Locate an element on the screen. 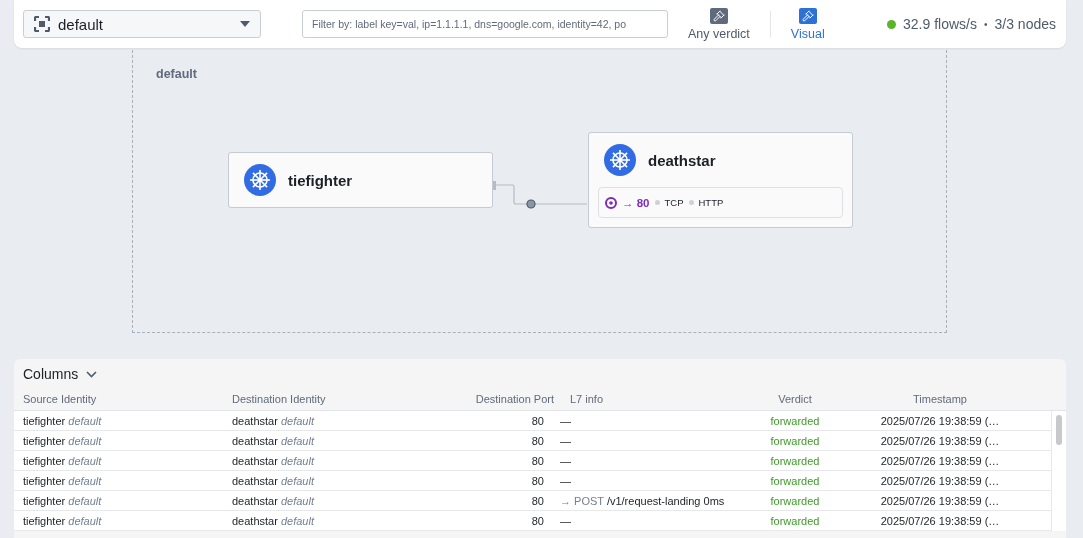 The height and width of the screenshot is (538, 1083). service-name: tiefighter is located at coordinates (320, 180).